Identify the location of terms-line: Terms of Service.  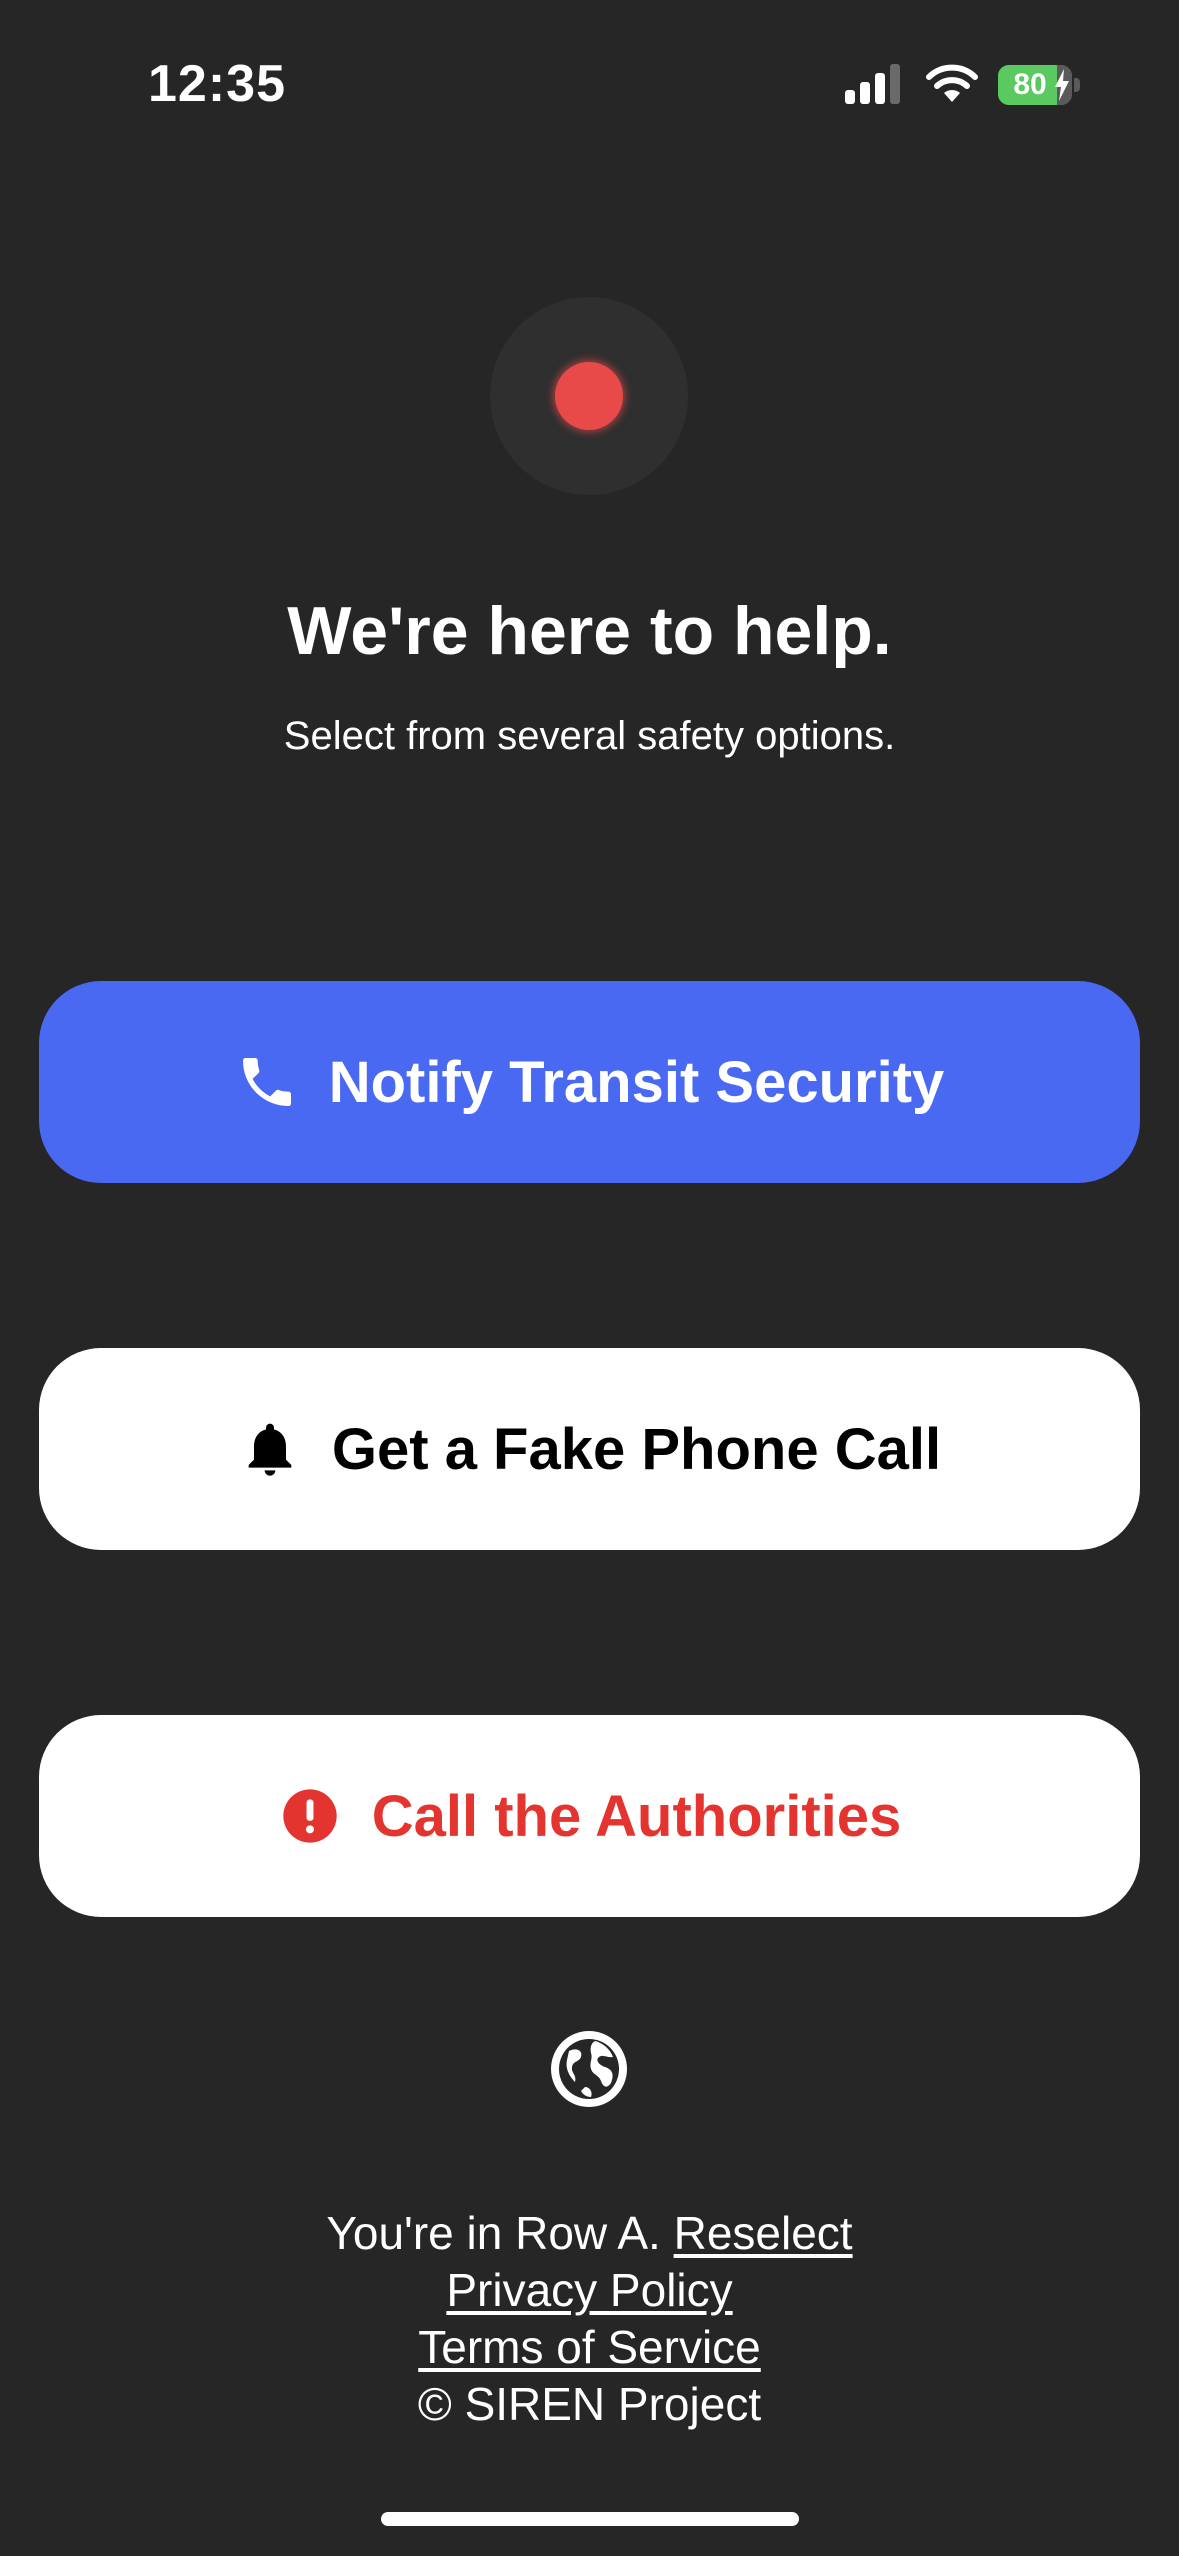
(589, 2347).